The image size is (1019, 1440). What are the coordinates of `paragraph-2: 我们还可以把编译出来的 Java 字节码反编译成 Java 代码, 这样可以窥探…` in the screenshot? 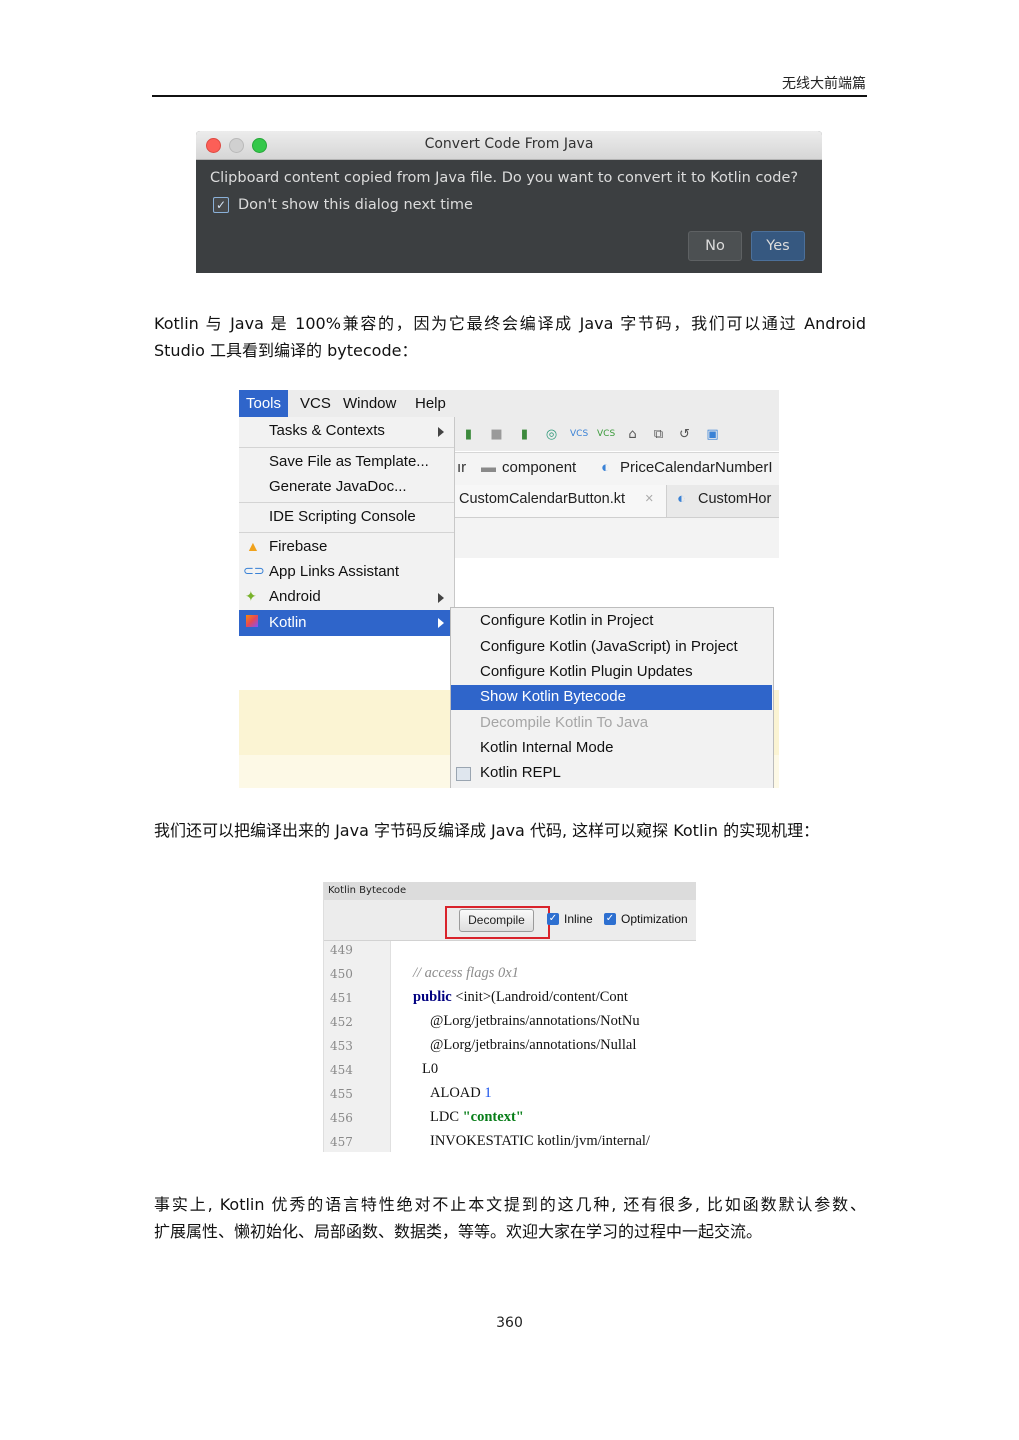 It's located at (487, 830).